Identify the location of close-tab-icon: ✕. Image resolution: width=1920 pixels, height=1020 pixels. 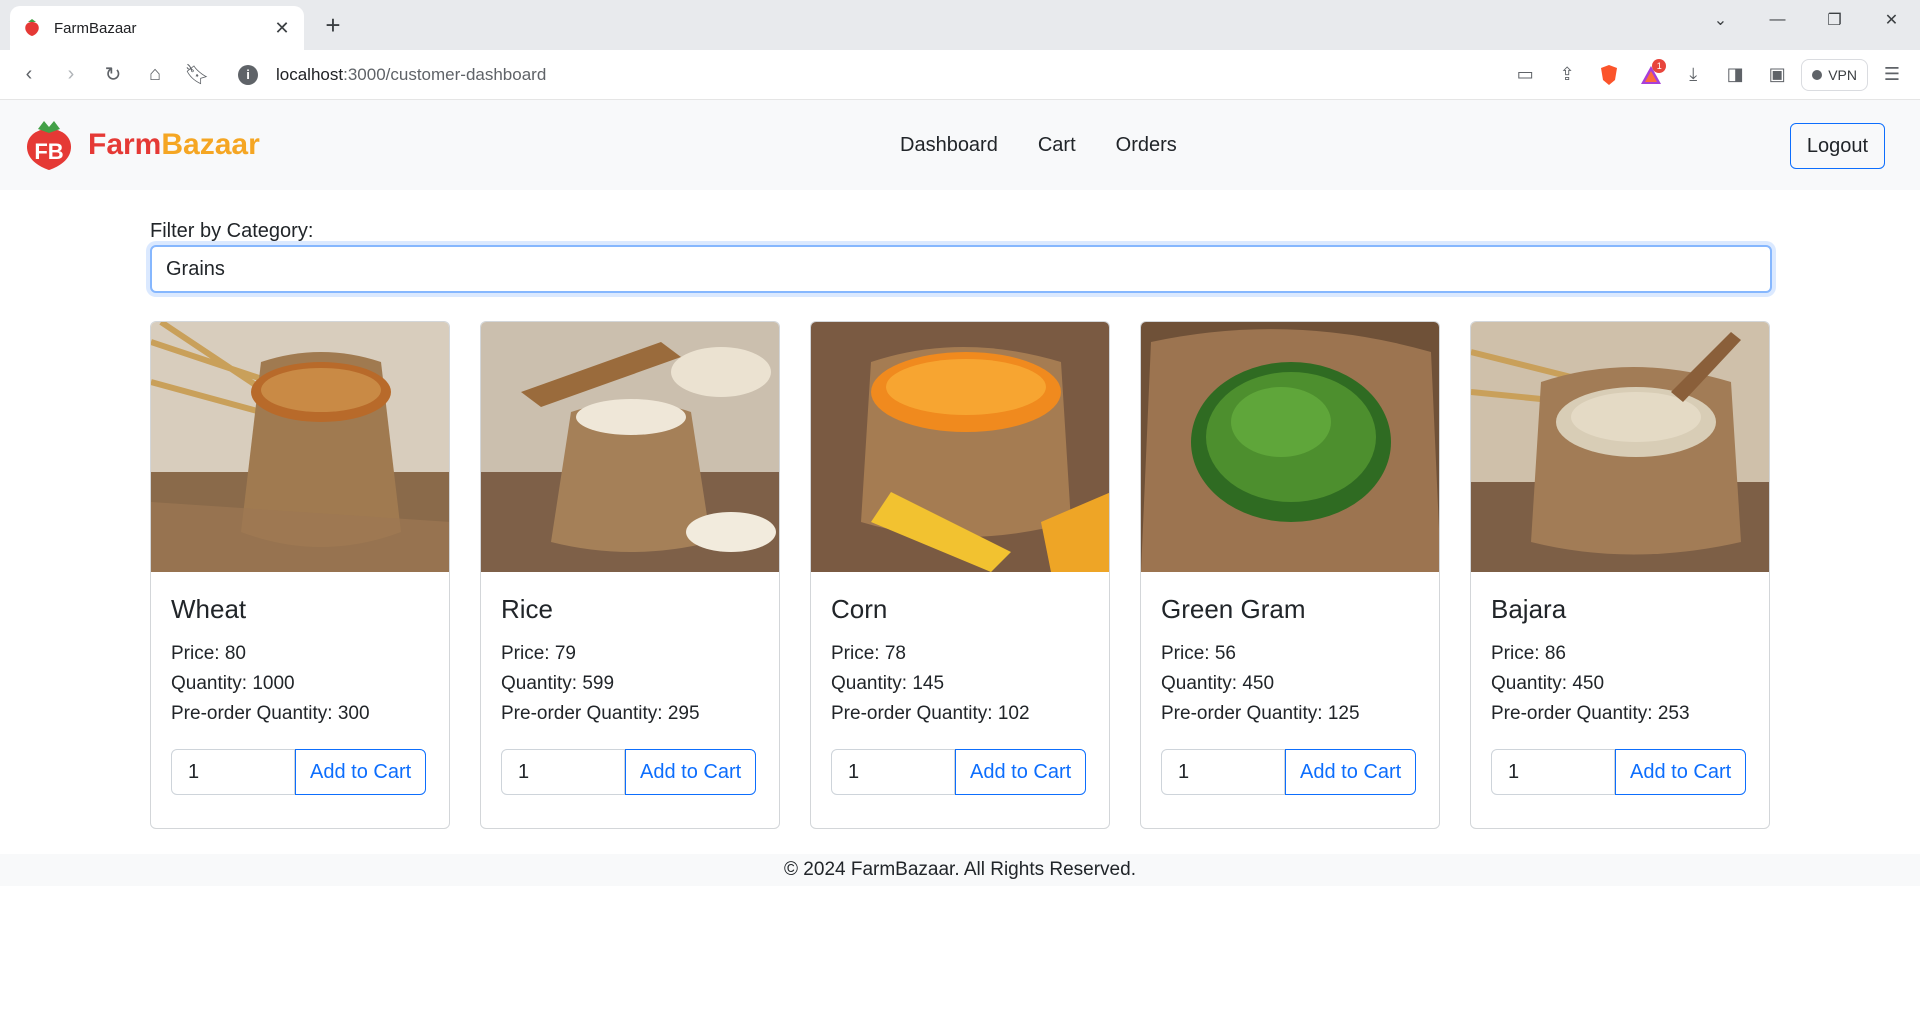
(282, 28).